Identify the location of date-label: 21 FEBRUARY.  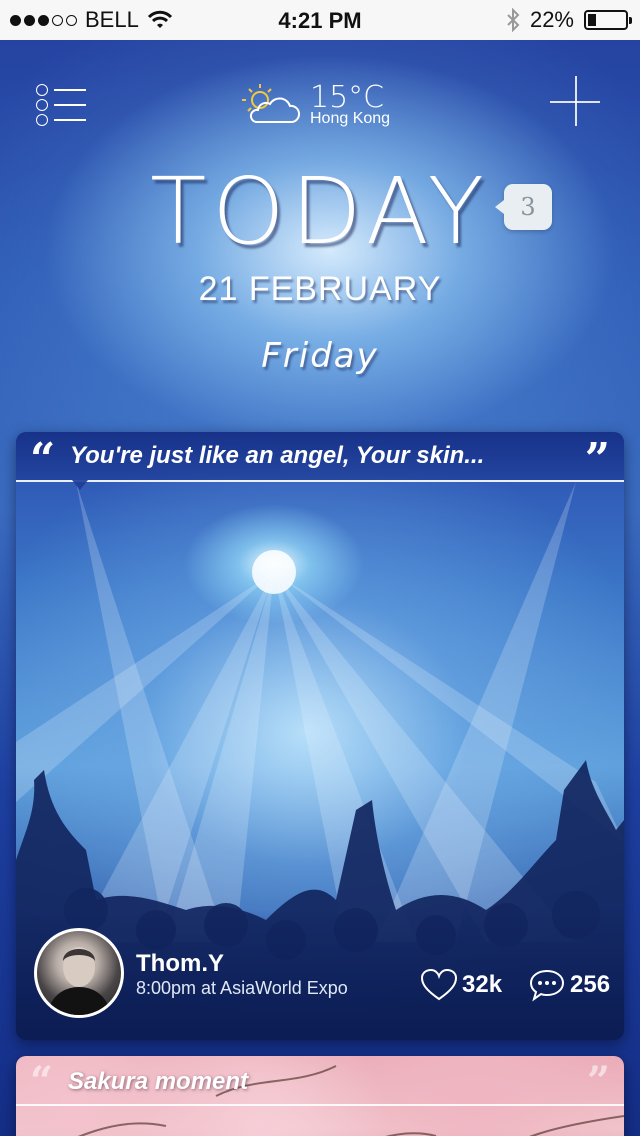
(320, 289).